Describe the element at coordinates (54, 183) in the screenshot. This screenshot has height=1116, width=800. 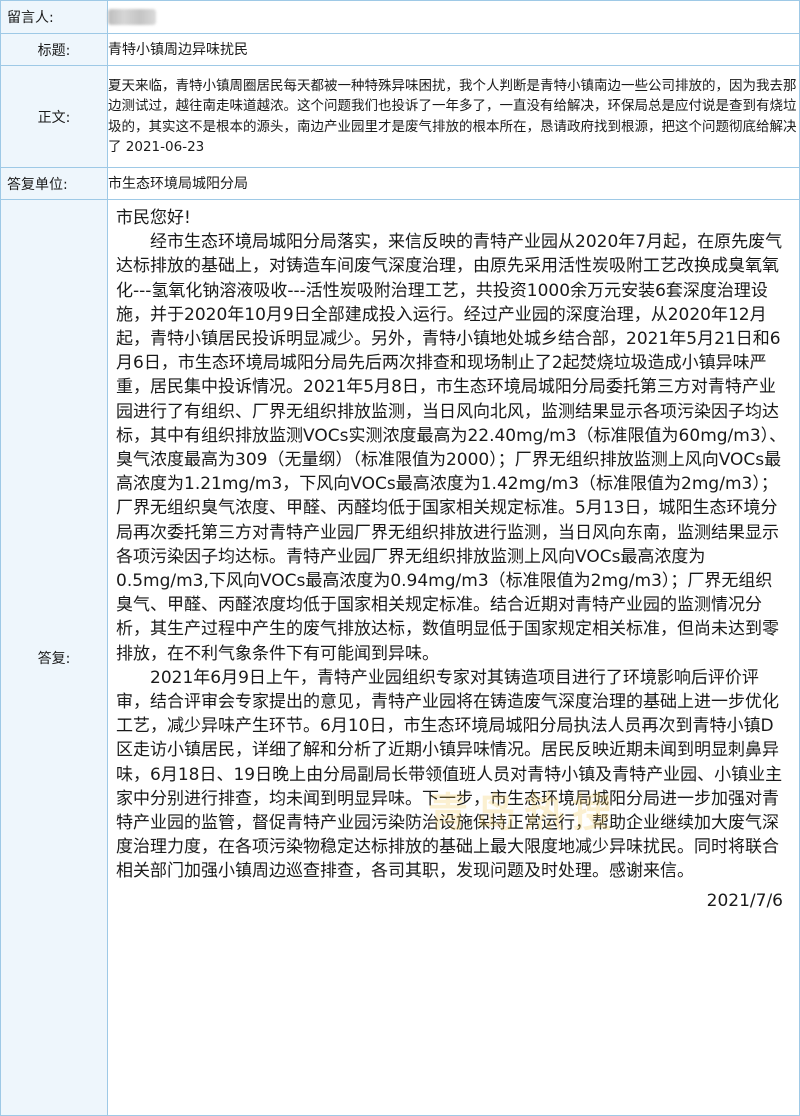
I see `unit-label: 答复单位:` at that location.